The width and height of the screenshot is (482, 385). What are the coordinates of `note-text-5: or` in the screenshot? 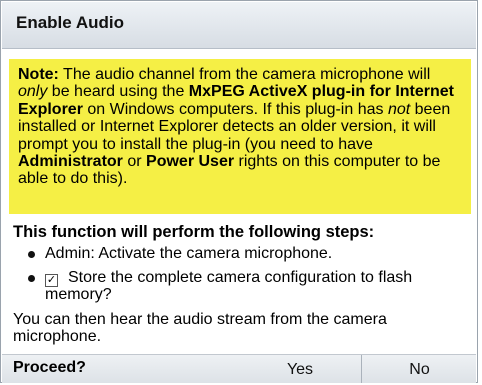 It's located at (134, 162).